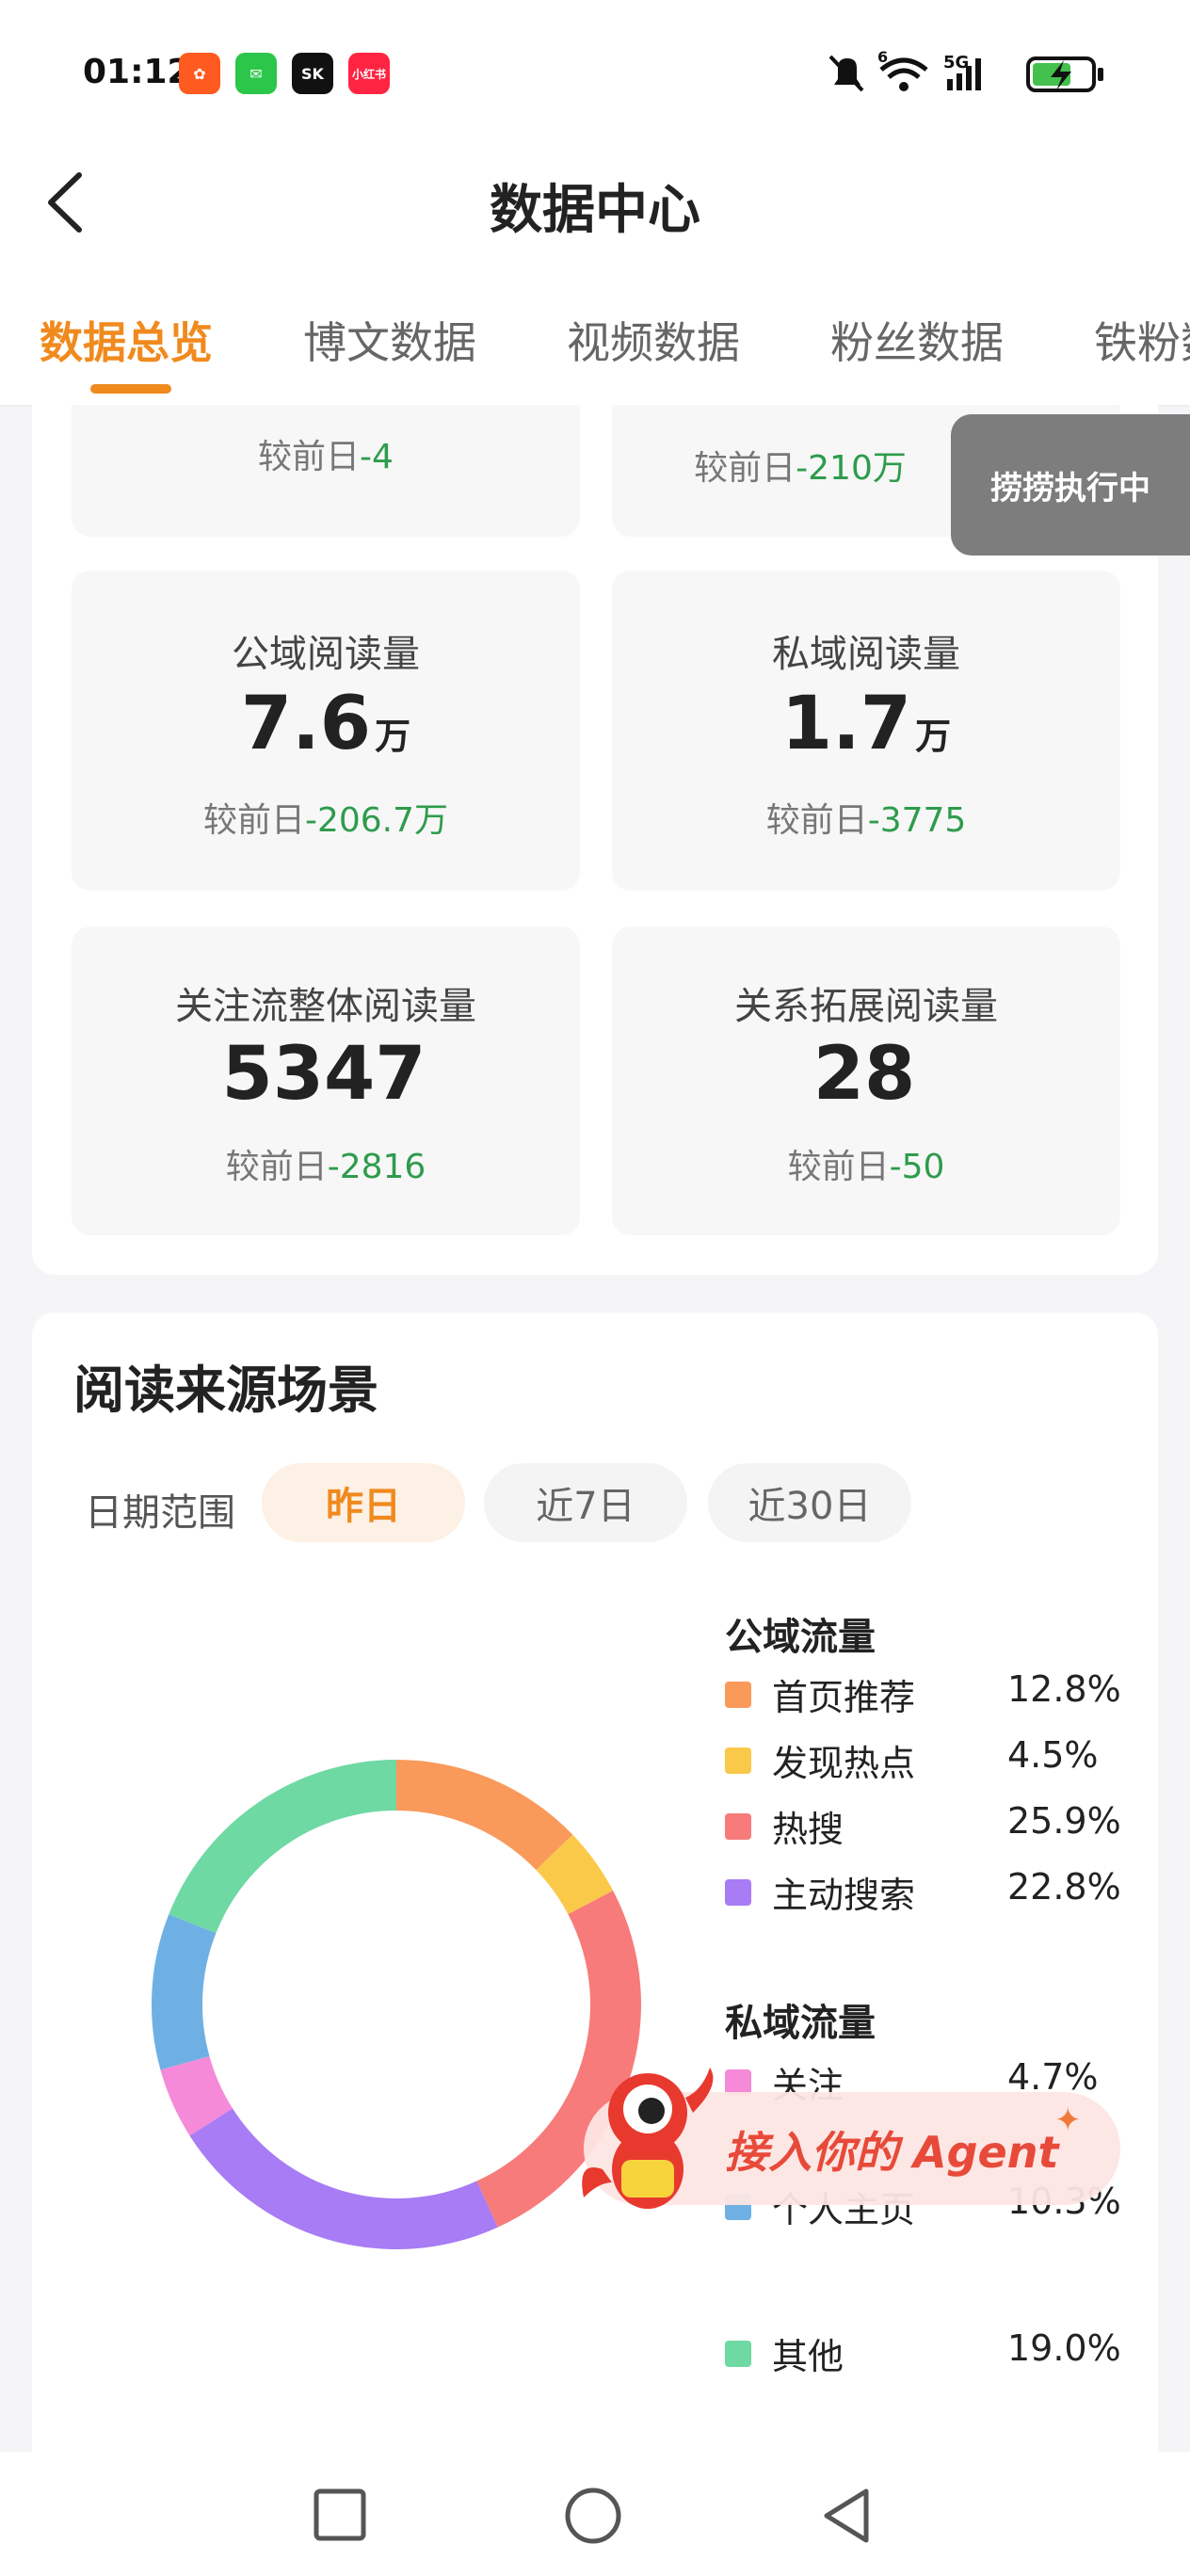  What do you see at coordinates (800, 2023) in the screenshot?
I see `legend-private-title: 私域流量` at bounding box center [800, 2023].